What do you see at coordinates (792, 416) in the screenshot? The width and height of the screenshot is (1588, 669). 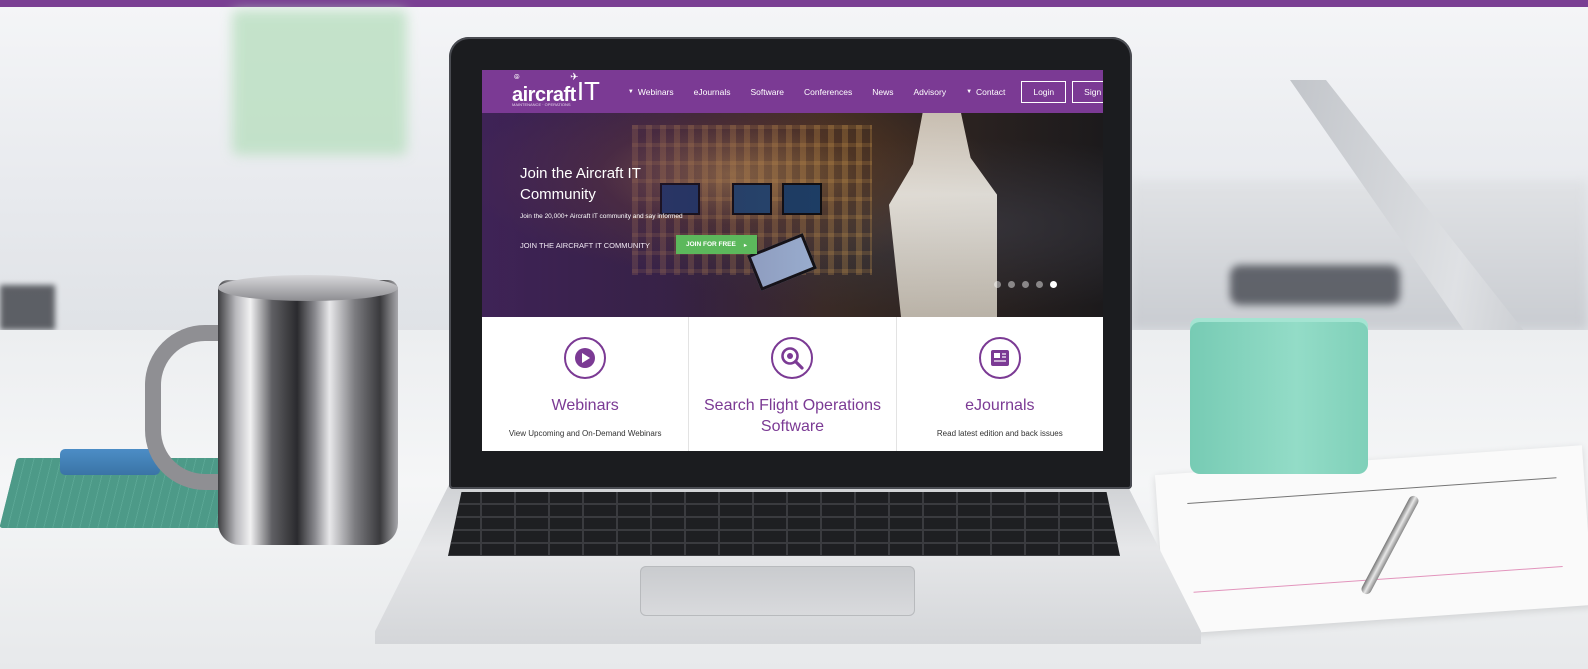 I see `feature-title: Search Flight Operations Software` at bounding box center [792, 416].